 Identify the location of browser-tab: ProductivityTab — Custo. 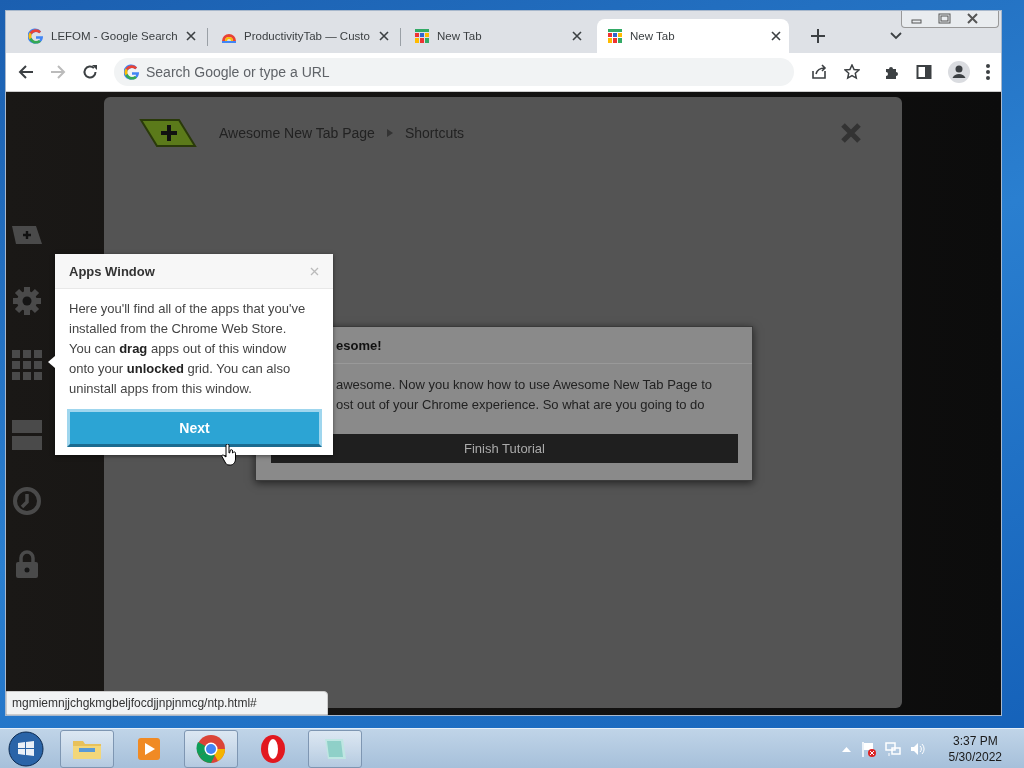
(304, 36).